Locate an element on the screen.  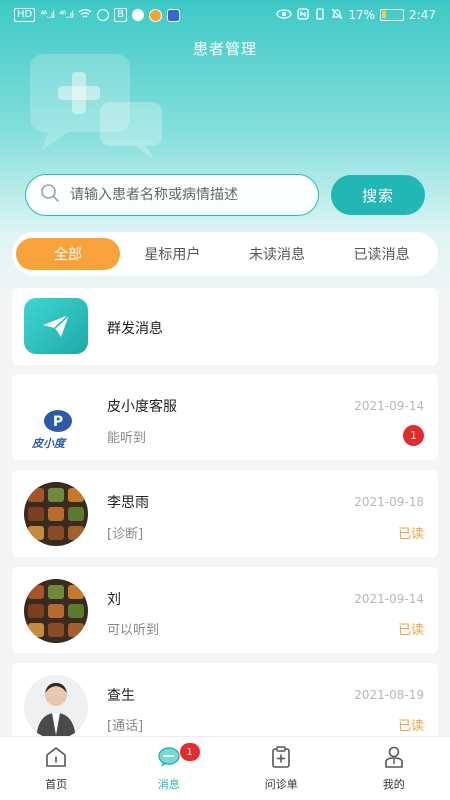
nfc-icon is located at coordinates (303, 15).